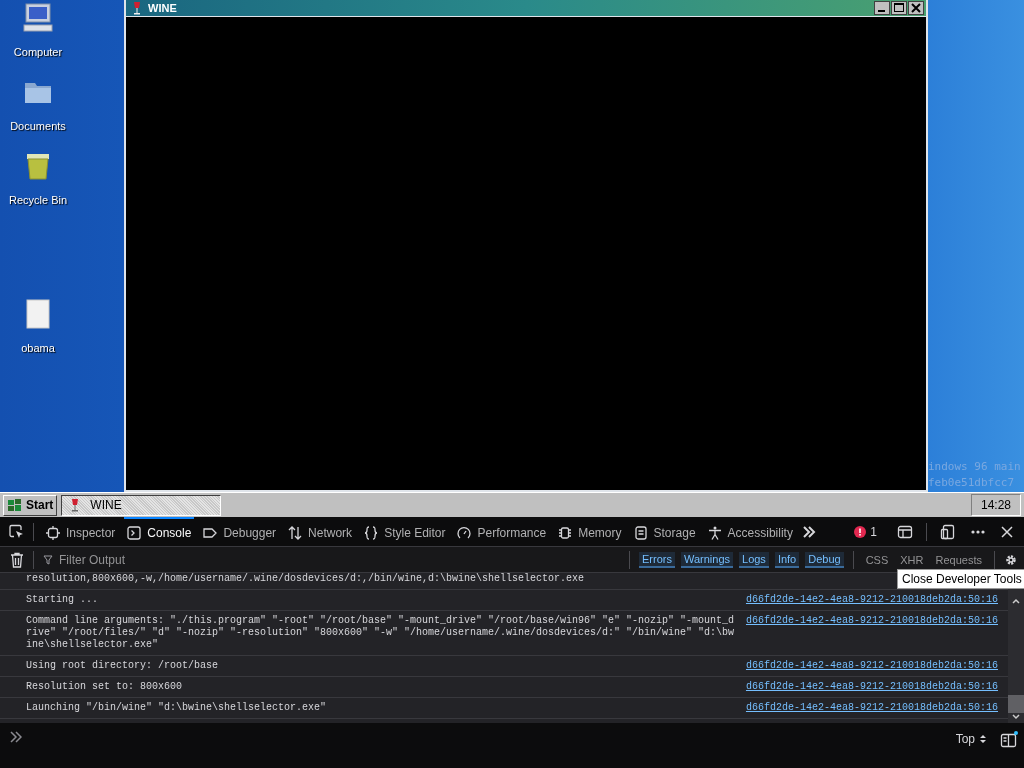 The height and width of the screenshot is (768, 1024). What do you see at coordinates (706, 559) in the screenshot?
I see `level-filter-button: Warnings` at bounding box center [706, 559].